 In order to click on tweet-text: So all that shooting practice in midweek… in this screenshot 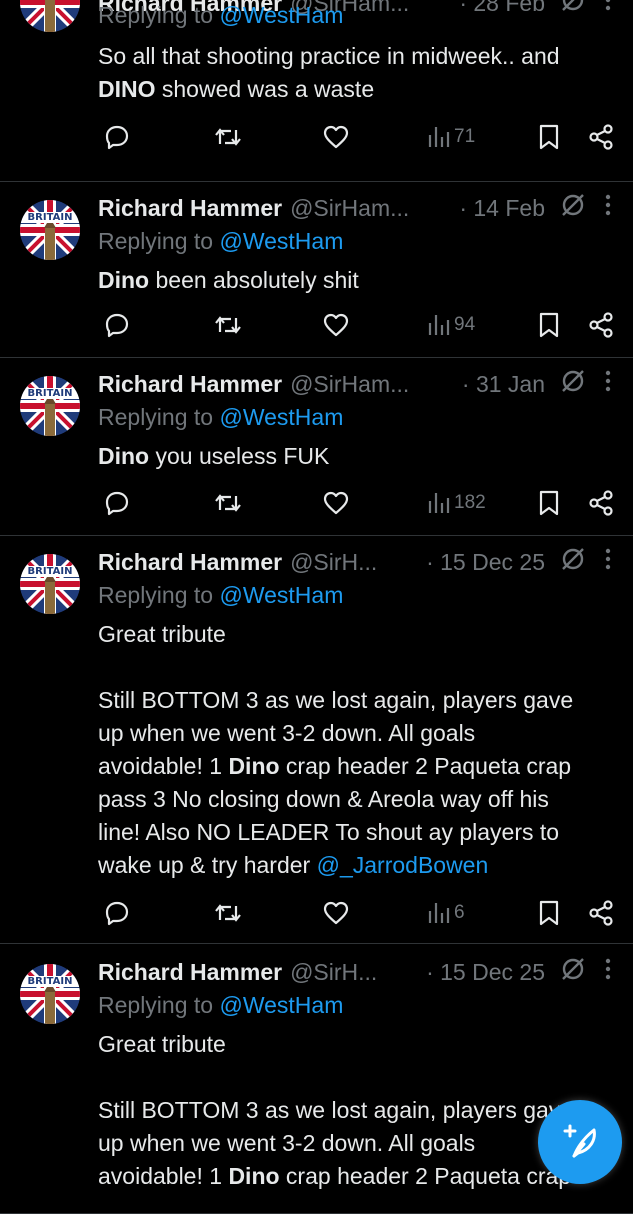, I will do `click(360, 73)`.